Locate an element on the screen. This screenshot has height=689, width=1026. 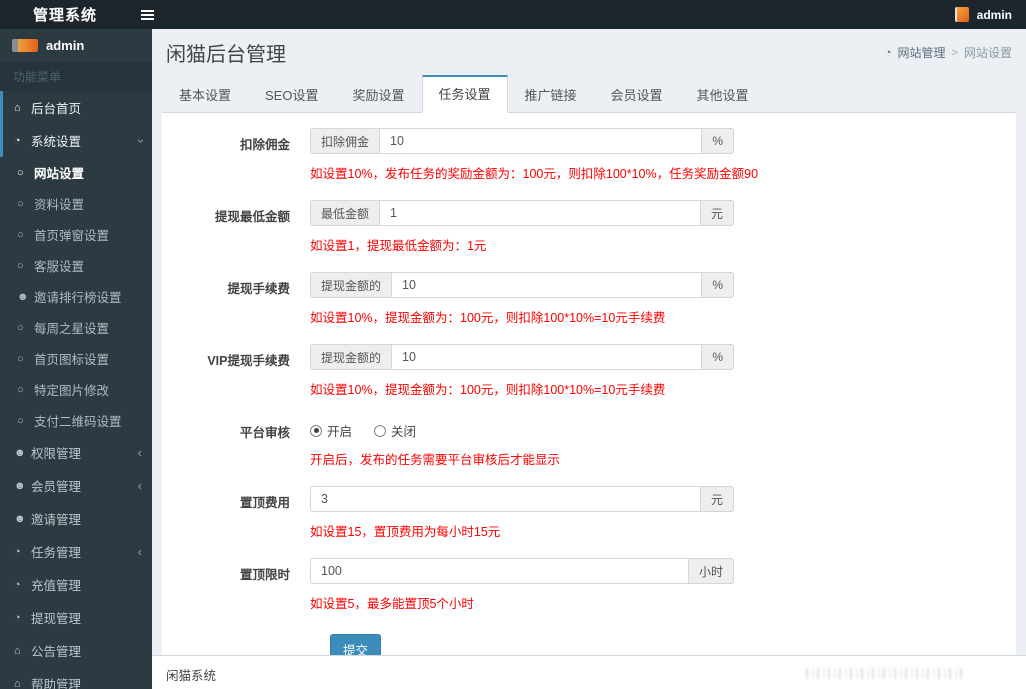
sidebar-item-site-settings: ○ 网站设置 is located at coordinates (76, 172).